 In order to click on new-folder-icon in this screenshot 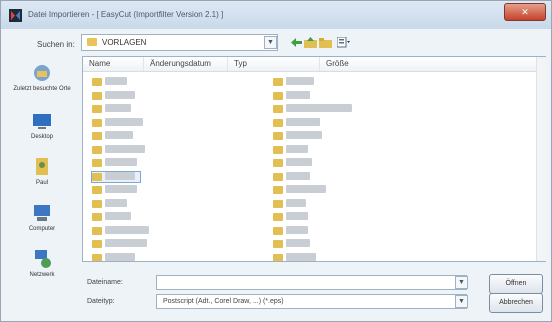, I will do `click(325, 42)`.